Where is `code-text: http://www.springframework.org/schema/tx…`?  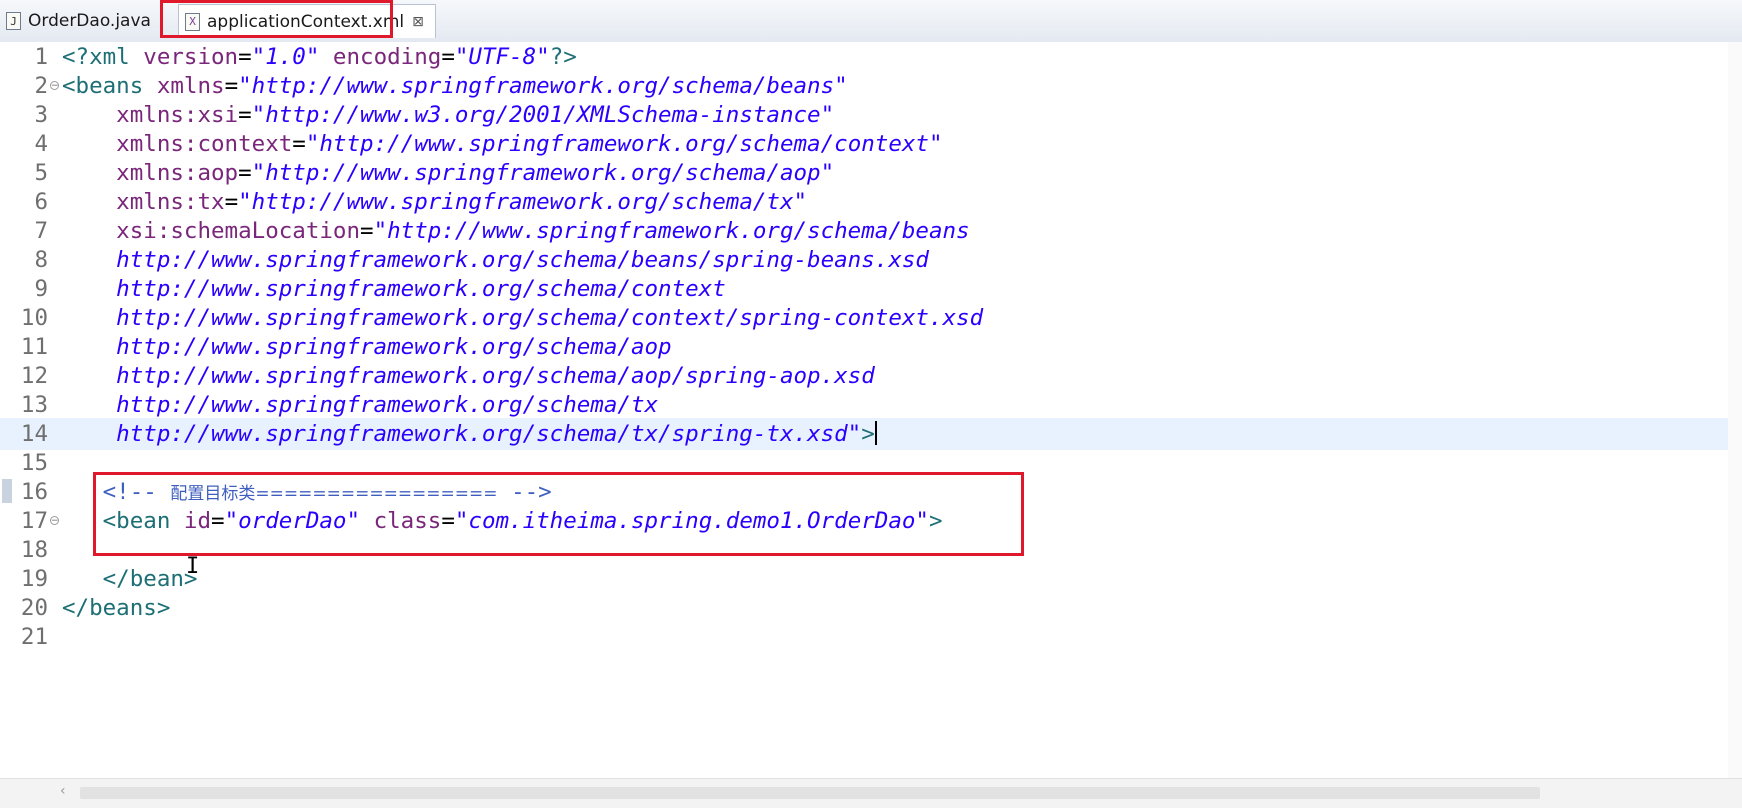
code-text: http://www.springframework.org/schema/tx… is located at coordinates (469, 434).